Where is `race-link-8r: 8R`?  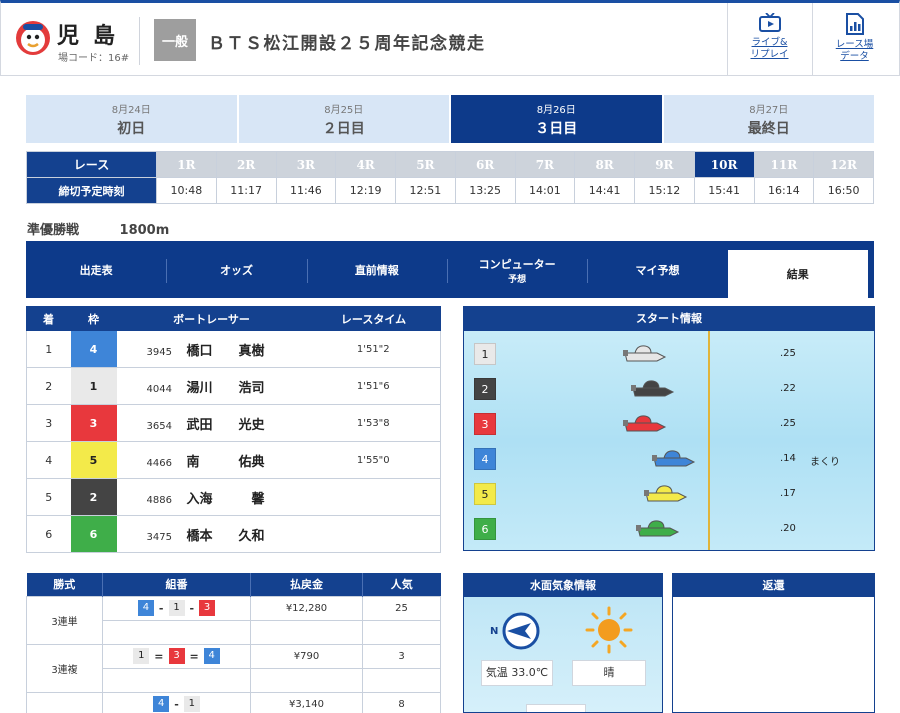 race-link-8r: 8R is located at coordinates (604, 164).